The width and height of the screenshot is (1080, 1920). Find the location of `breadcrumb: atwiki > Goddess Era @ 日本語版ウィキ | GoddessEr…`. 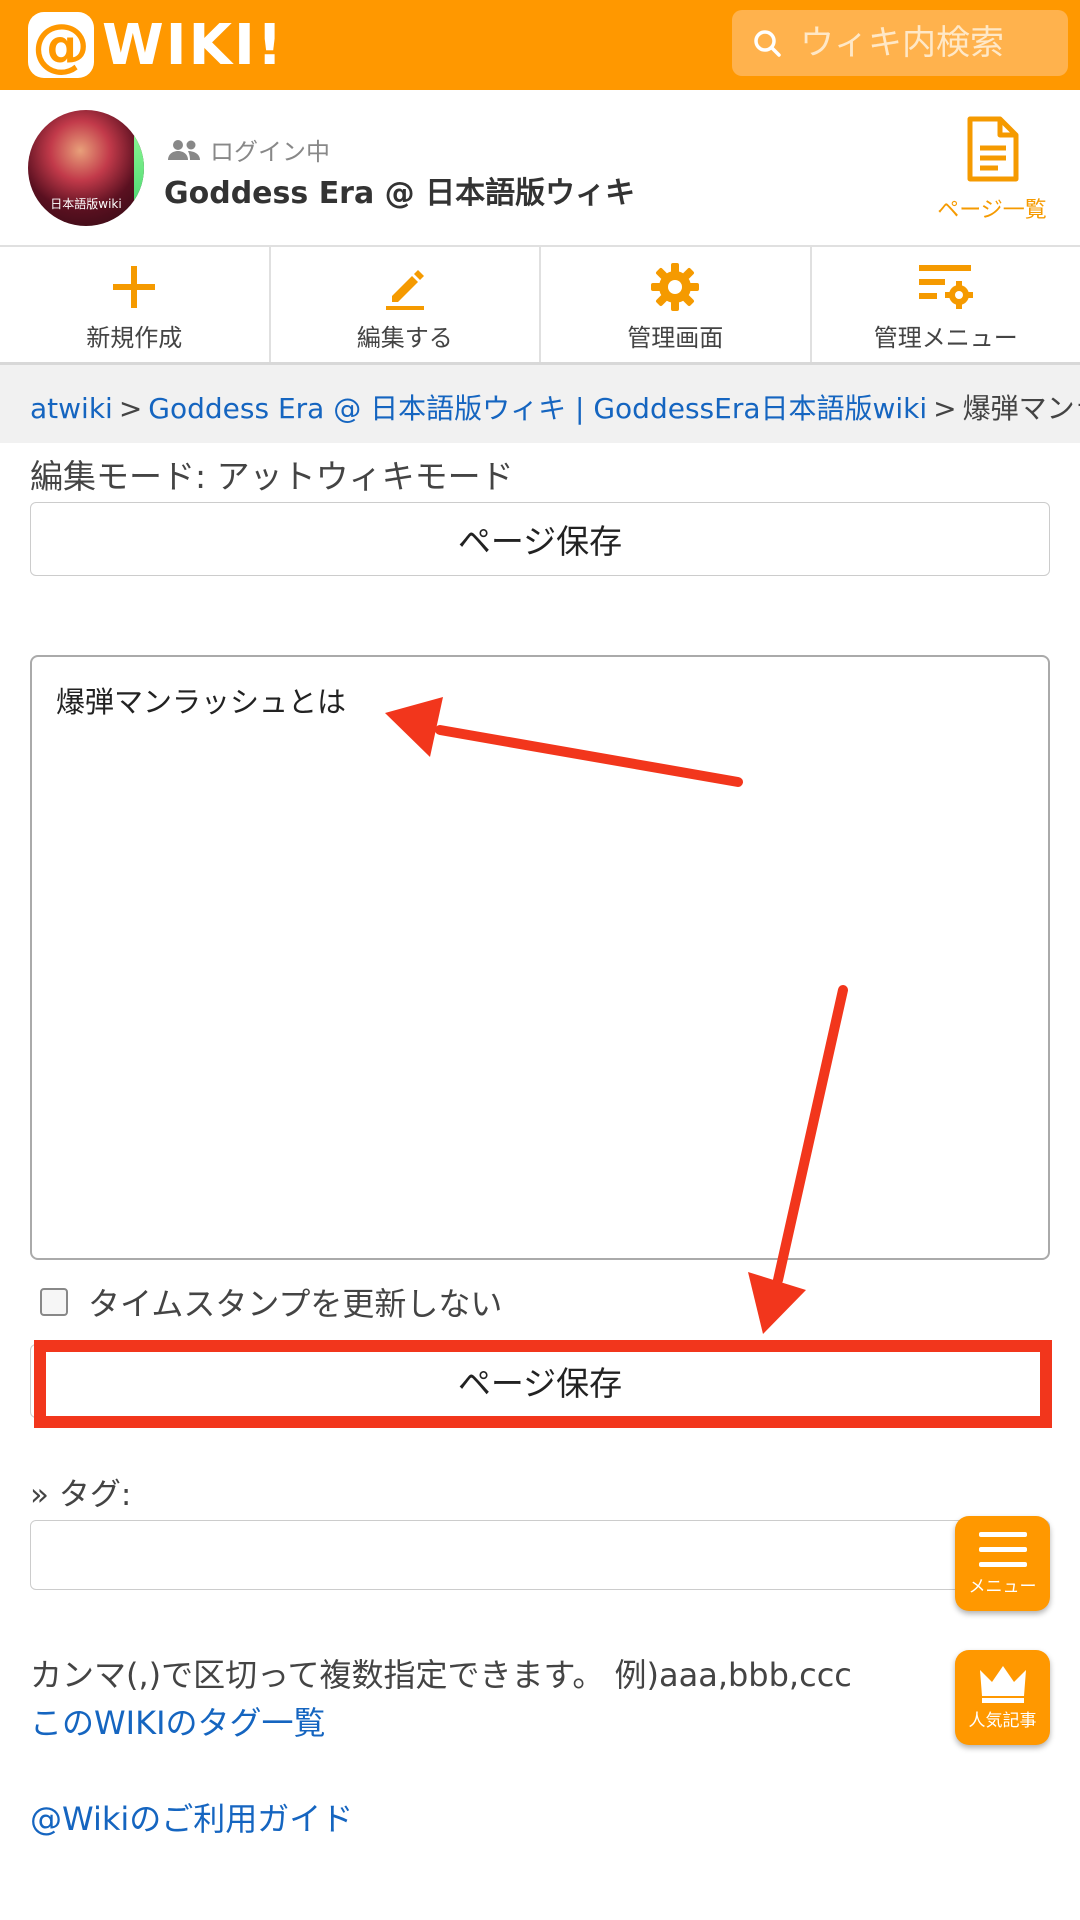

breadcrumb: atwiki > Goddess Era @ 日本語版ウィキ | GoddessEr… is located at coordinates (540, 404).